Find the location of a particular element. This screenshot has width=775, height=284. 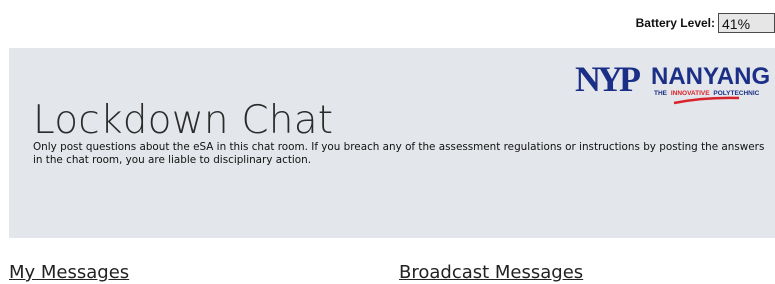

logo-tagline-highlight: INNOVATIVE is located at coordinates (690, 93).